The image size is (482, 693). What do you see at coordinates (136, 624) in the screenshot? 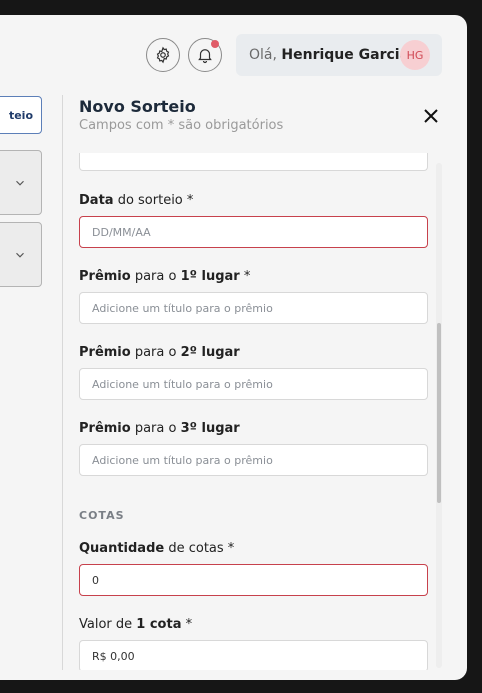
I see `price-label: Valor de 1 cota *` at bounding box center [136, 624].